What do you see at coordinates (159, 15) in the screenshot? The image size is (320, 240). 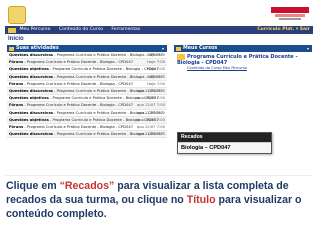 I see `top-header` at bounding box center [159, 15].